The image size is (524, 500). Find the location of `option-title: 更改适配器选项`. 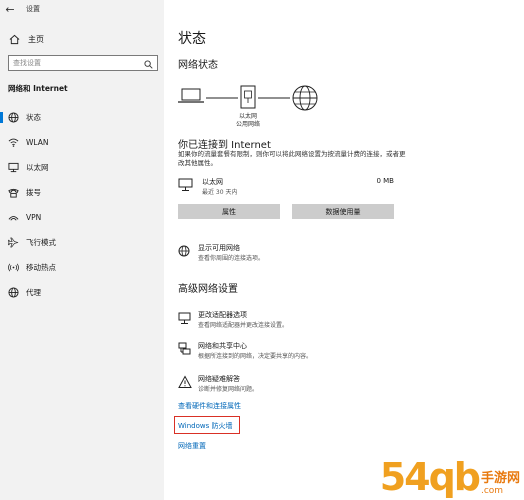

option-title: 更改适配器选项 is located at coordinates (222, 315).